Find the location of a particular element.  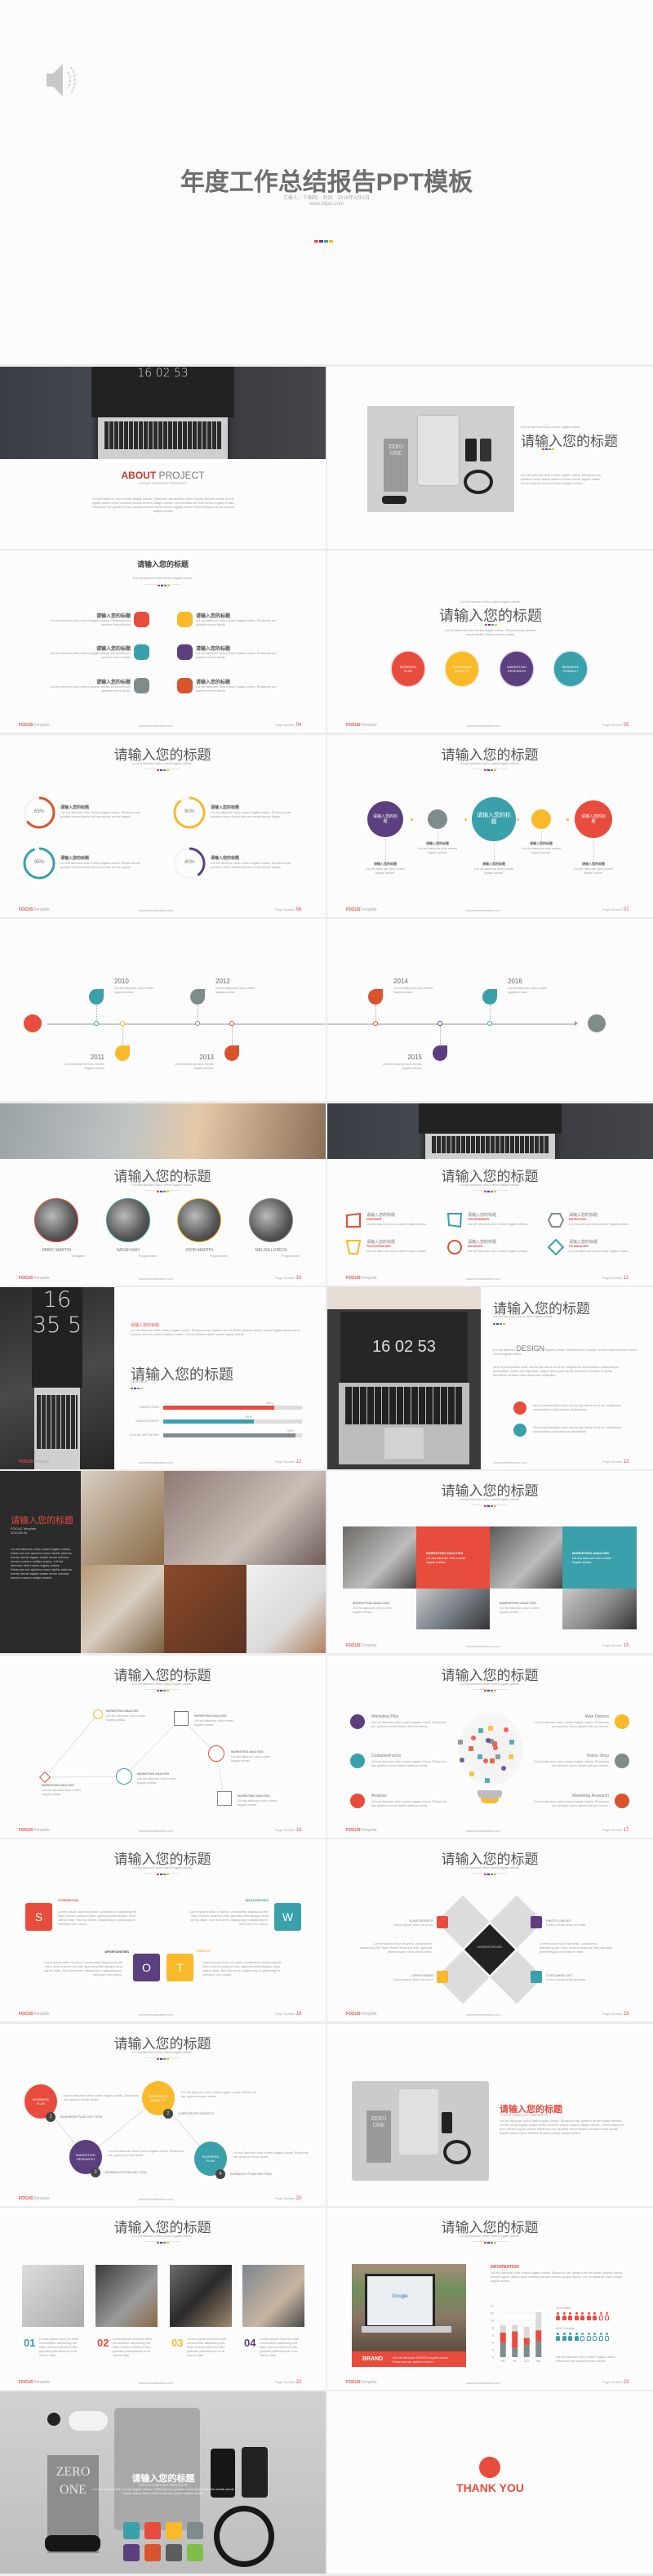

tile-red is located at coordinates (152, 2530).